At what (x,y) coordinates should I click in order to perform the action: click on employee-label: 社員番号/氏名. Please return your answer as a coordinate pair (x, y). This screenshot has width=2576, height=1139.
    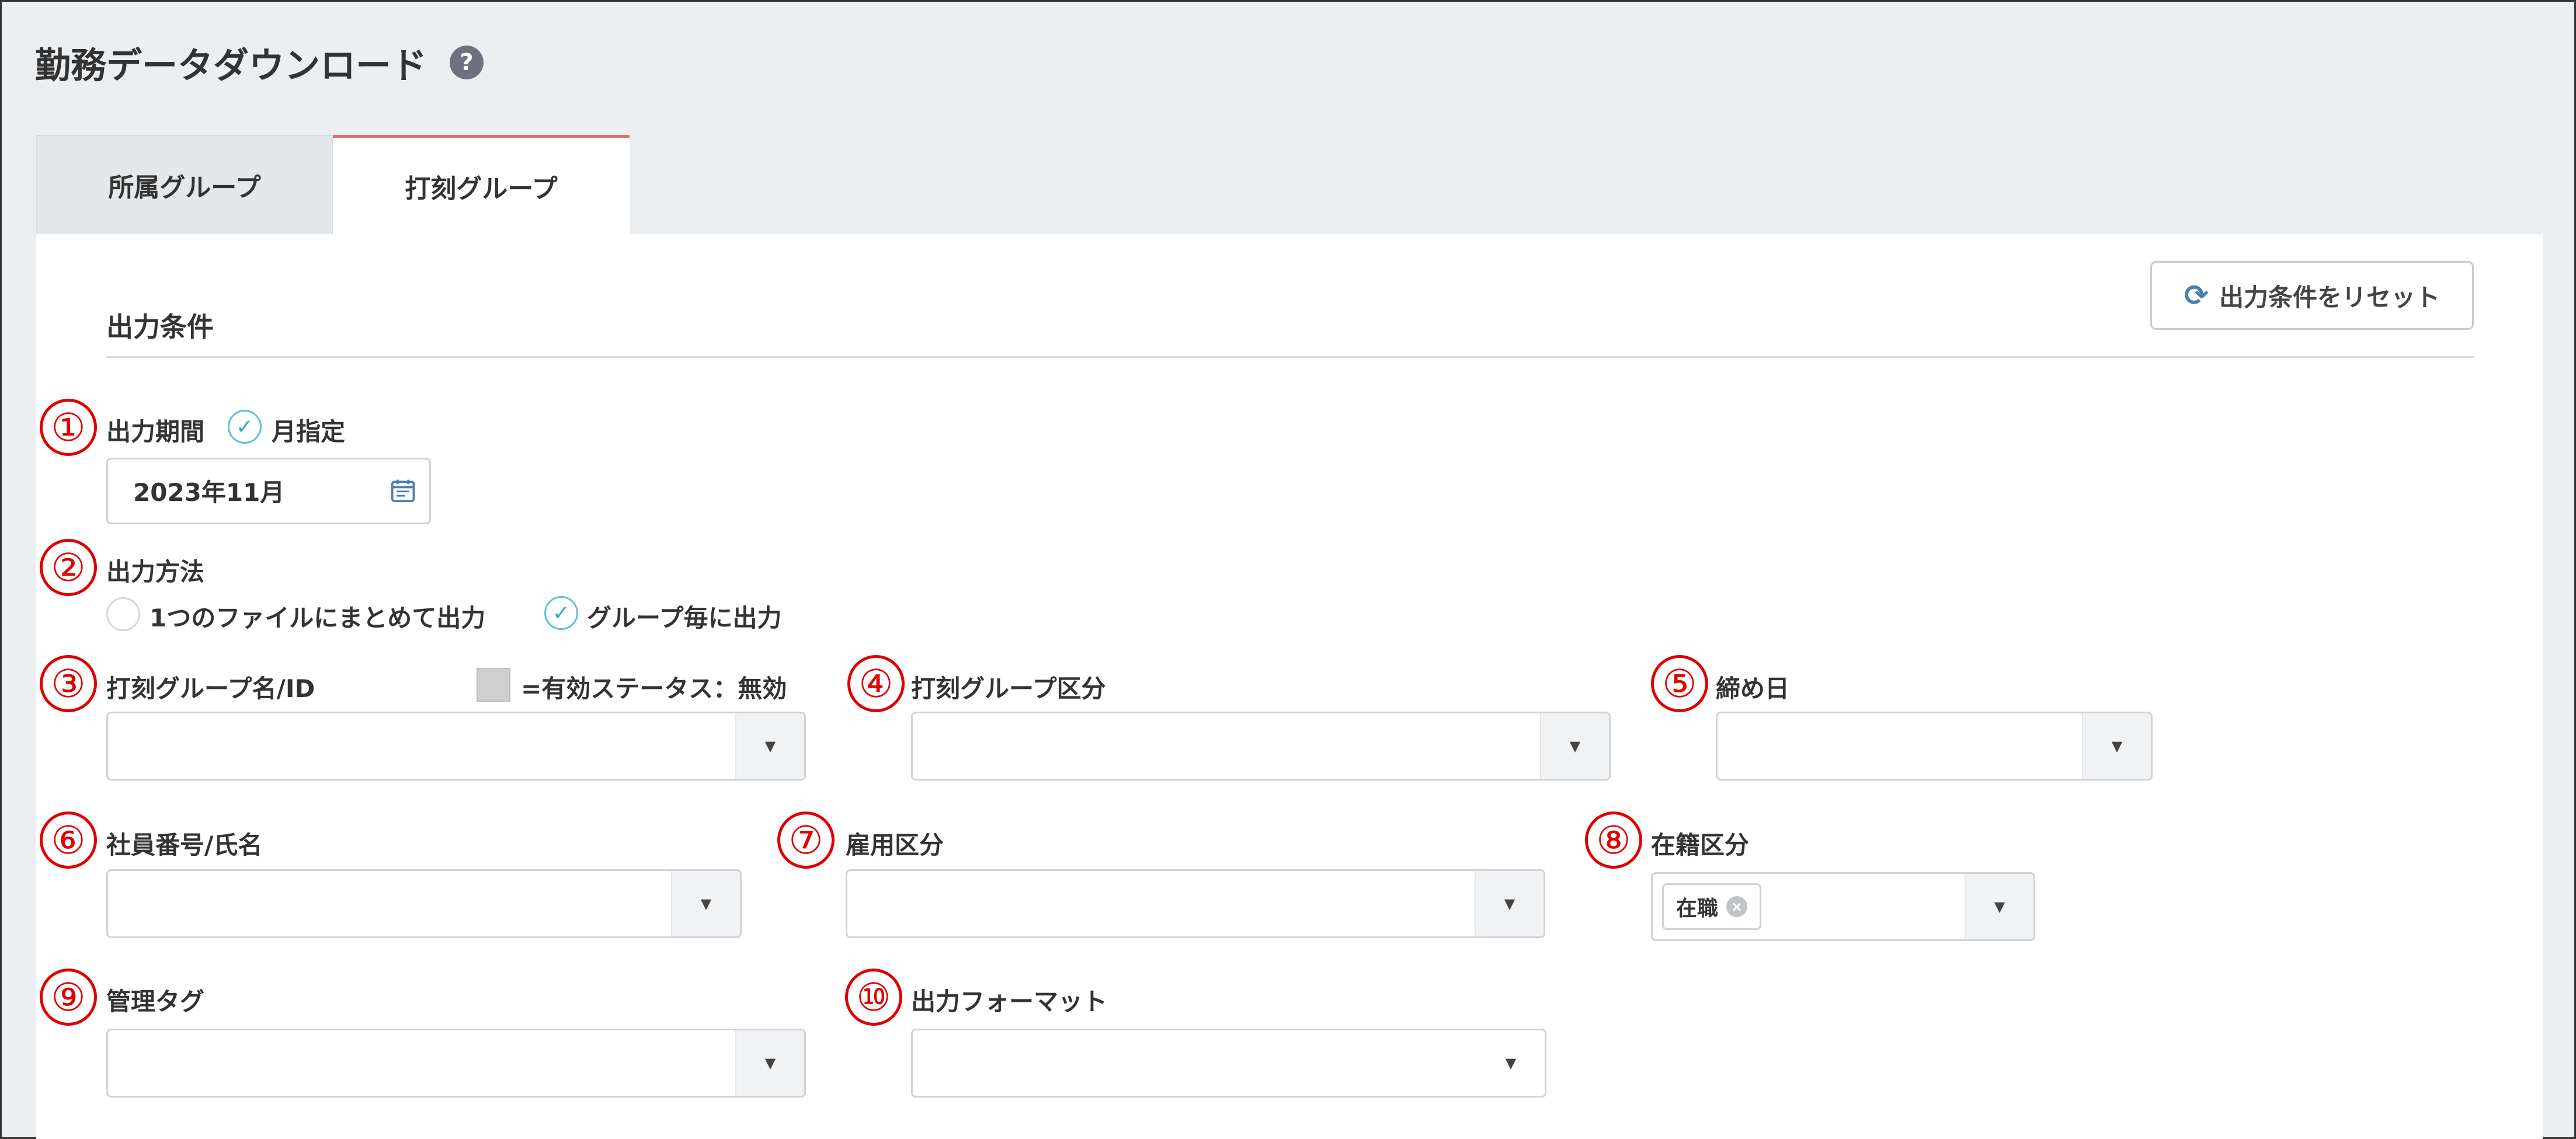
    Looking at the image, I should click on (185, 845).